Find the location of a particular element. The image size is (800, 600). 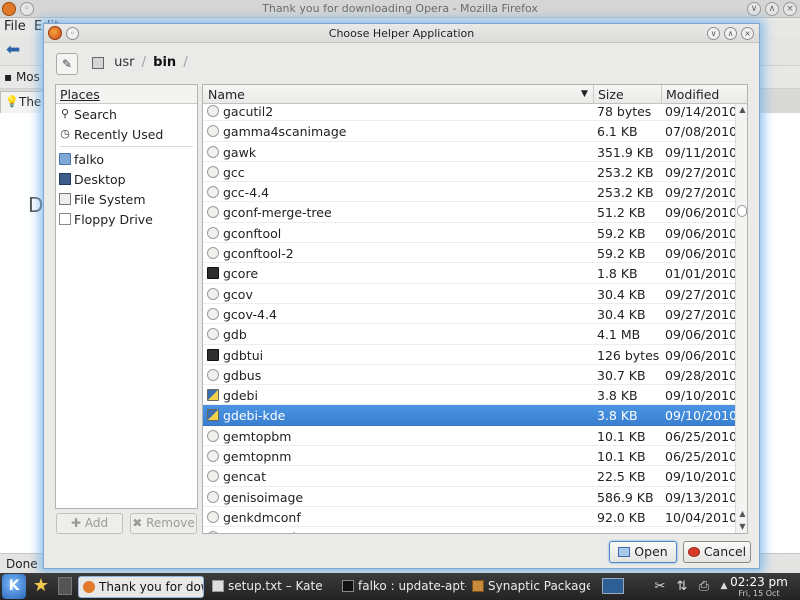

file-size: 3.9 KB is located at coordinates (617, 531).